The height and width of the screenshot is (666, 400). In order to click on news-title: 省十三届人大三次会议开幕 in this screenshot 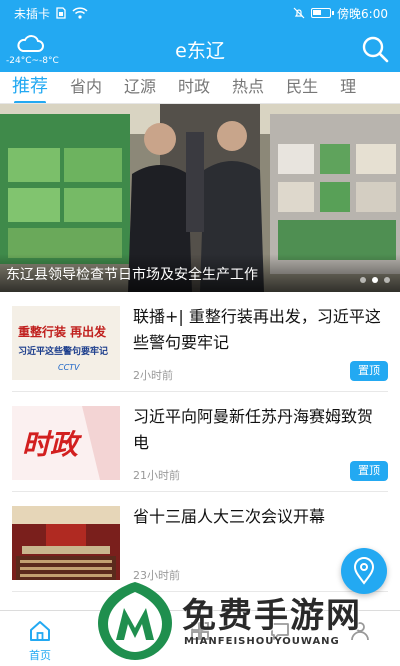, I will do `click(229, 516)`.